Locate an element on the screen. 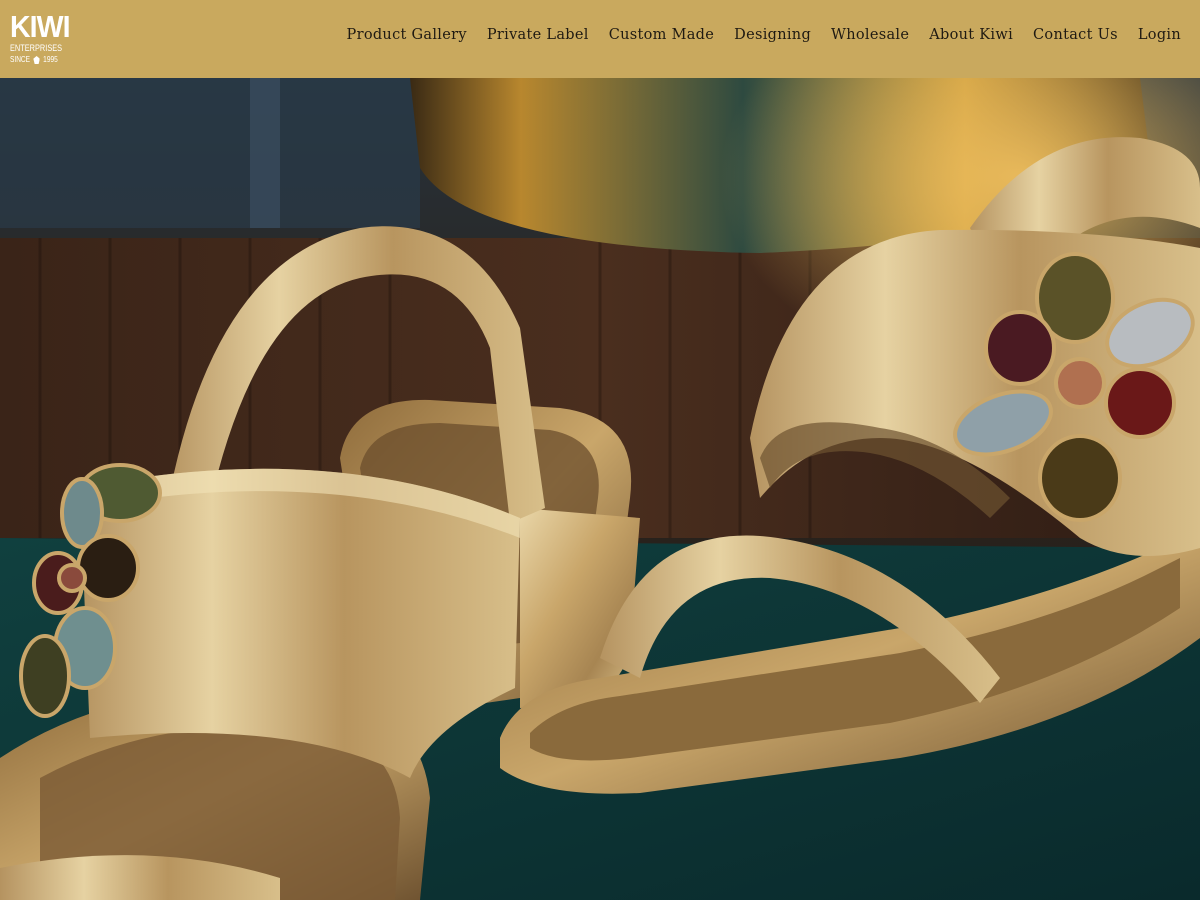  logo-year: 1995 is located at coordinates (50, 59).